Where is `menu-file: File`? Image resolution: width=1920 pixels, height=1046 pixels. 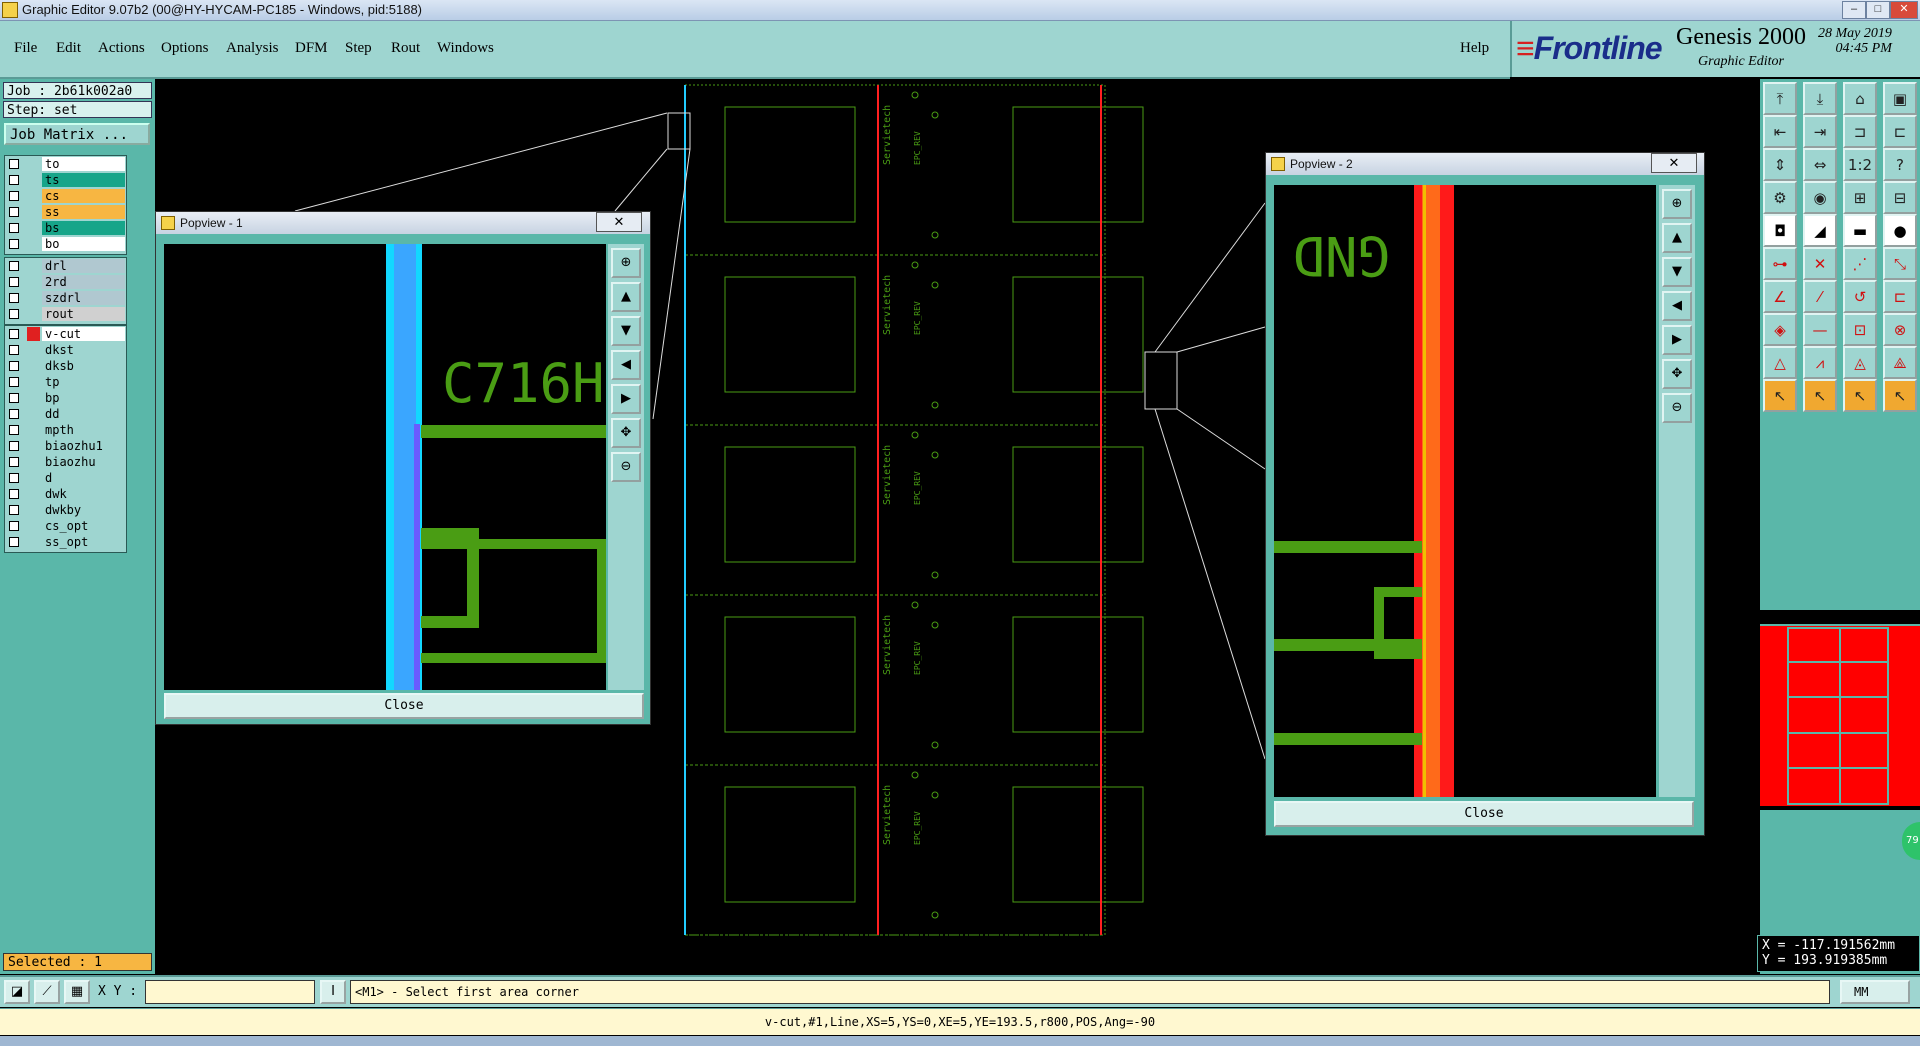 menu-file: File is located at coordinates (25, 48).